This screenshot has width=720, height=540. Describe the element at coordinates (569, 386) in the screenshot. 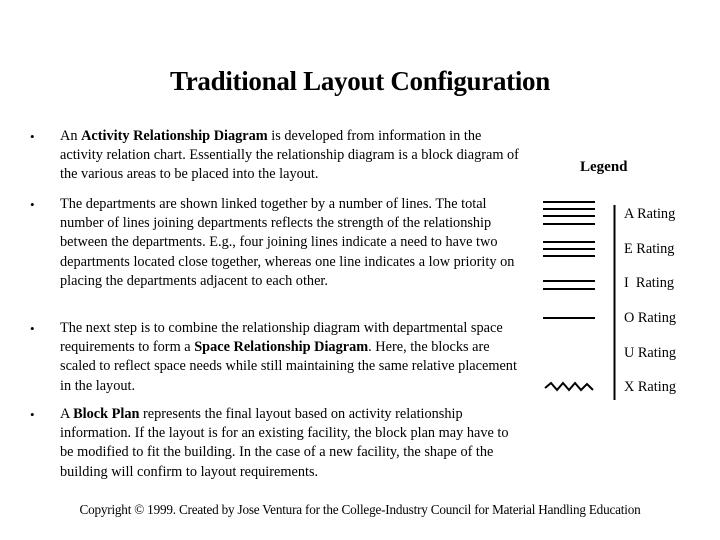

I see `legend-symbol-x-zigzag` at that location.